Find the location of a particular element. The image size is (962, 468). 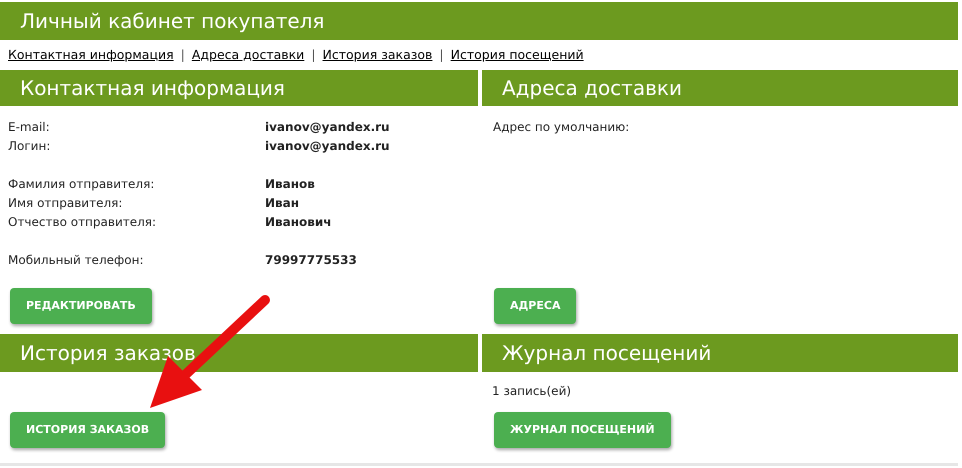

field-label: Имя отправителя: is located at coordinates (66, 203).